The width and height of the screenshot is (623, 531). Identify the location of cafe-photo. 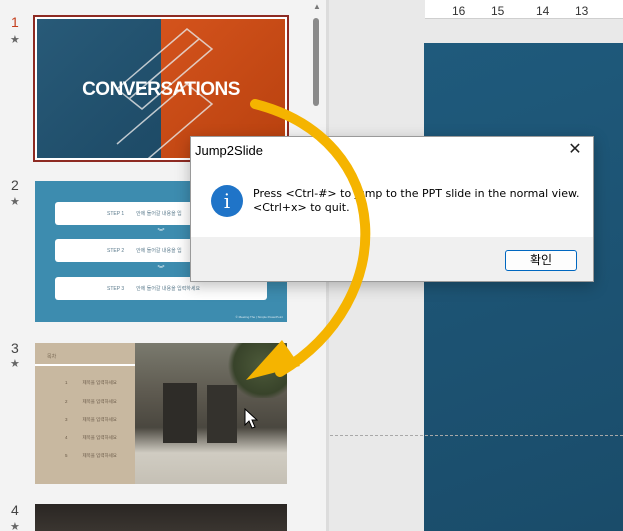
(211, 413).